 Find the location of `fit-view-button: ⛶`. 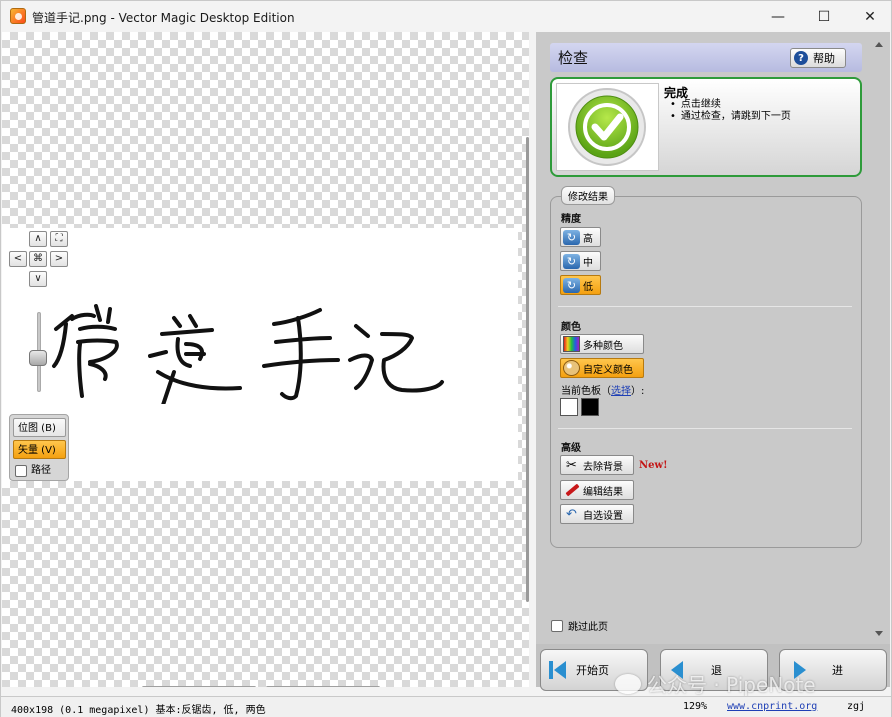

fit-view-button: ⛶ is located at coordinates (59, 239).